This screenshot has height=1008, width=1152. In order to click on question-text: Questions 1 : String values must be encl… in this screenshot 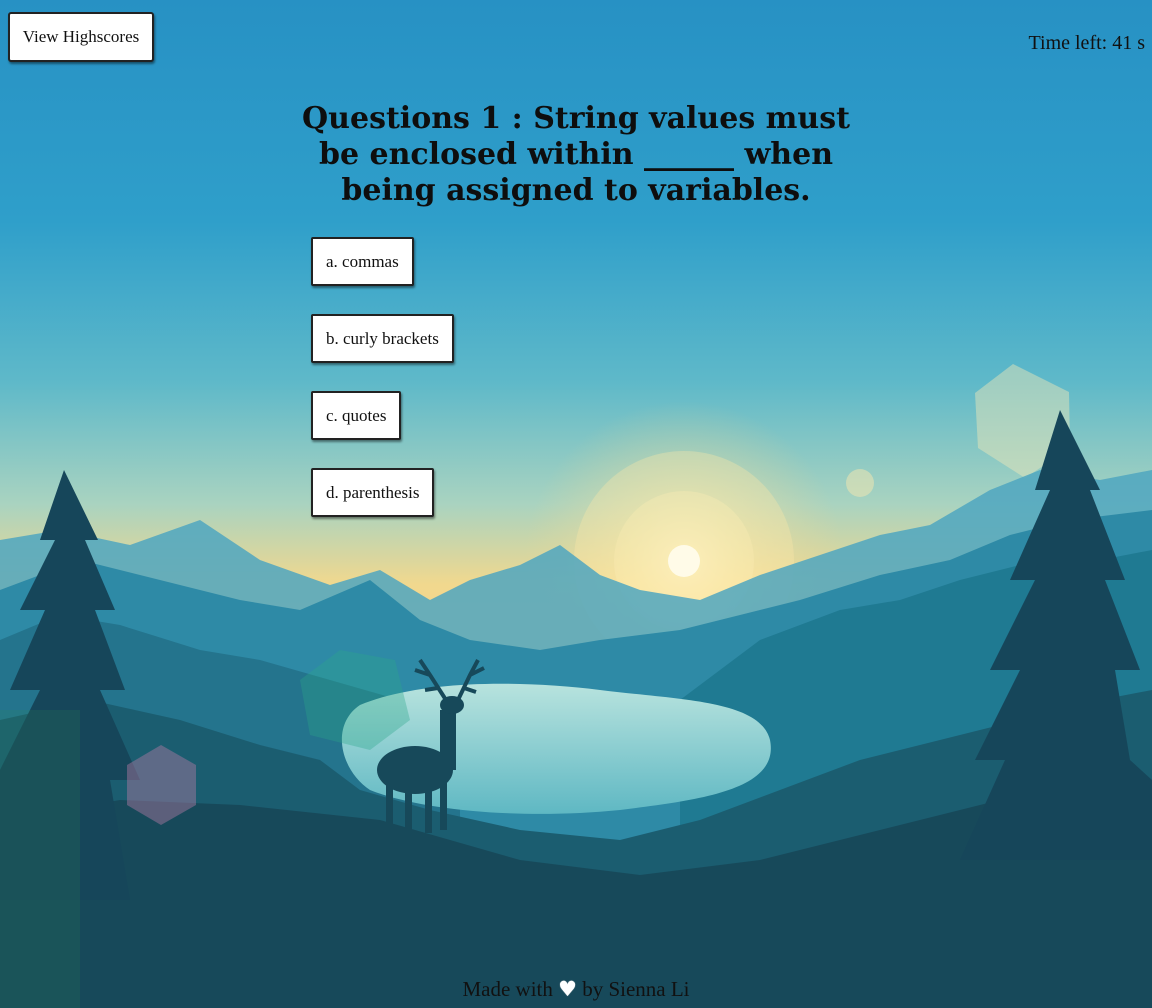, I will do `click(576, 154)`.